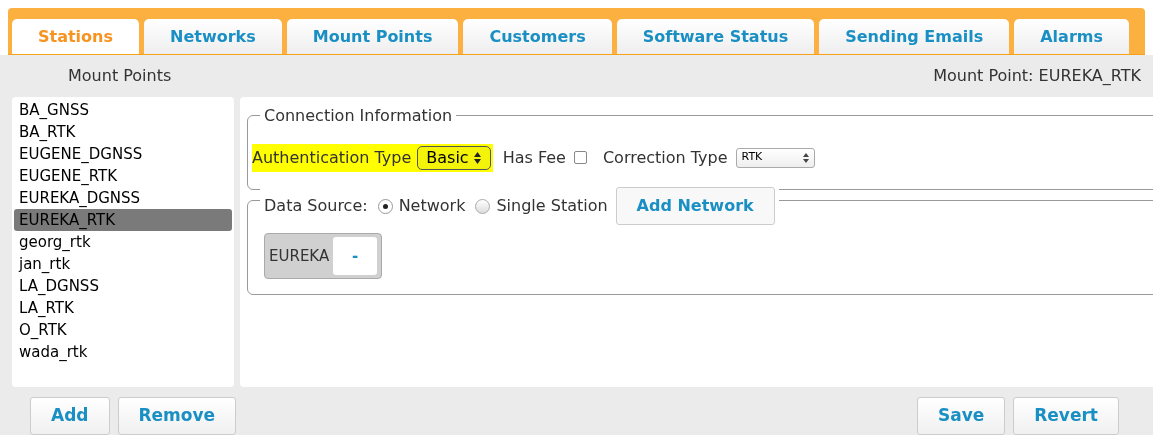 Image resolution: width=1153 pixels, height=435 pixels. What do you see at coordinates (914, 36) in the screenshot?
I see `tab: Sending Emails` at bounding box center [914, 36].